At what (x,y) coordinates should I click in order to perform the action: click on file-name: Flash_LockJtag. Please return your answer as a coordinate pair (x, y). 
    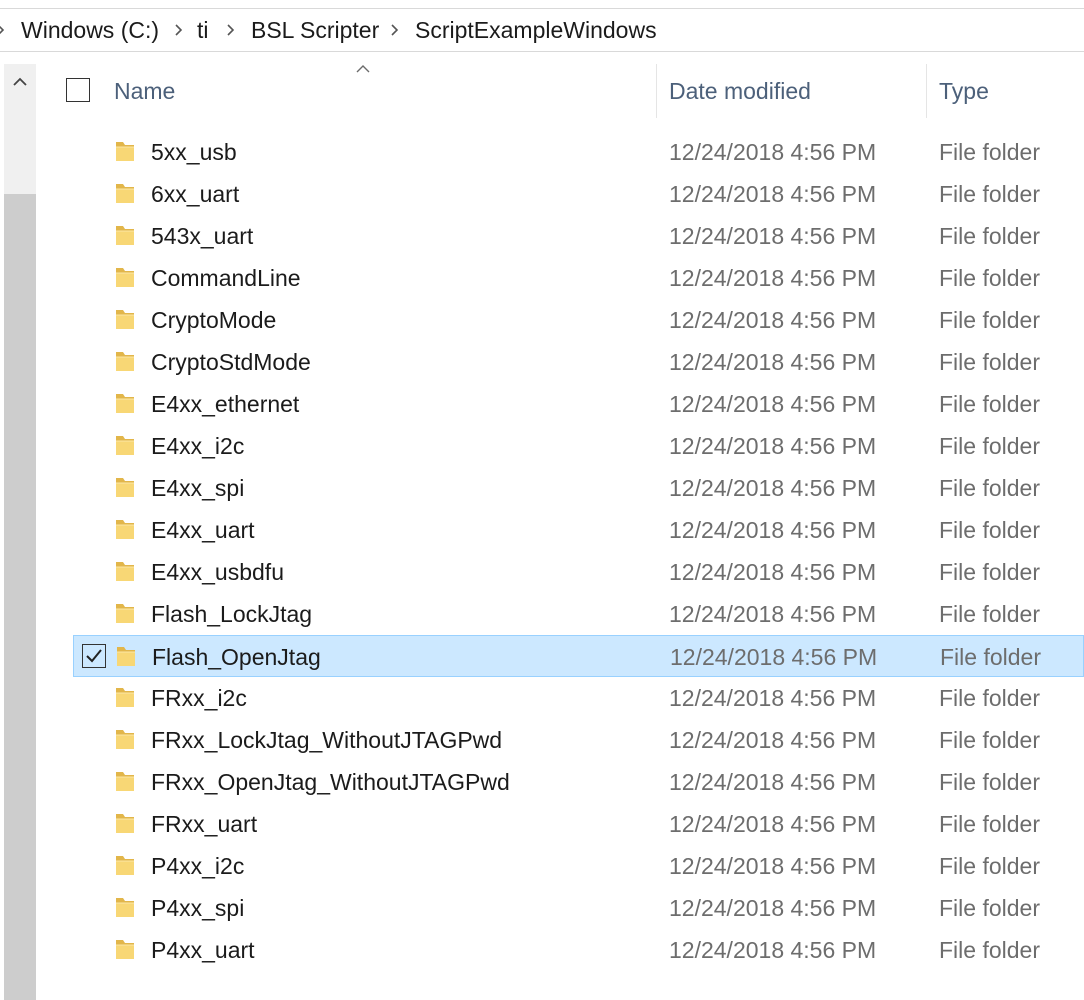
    Looking at the image, I should click on (232, 614).